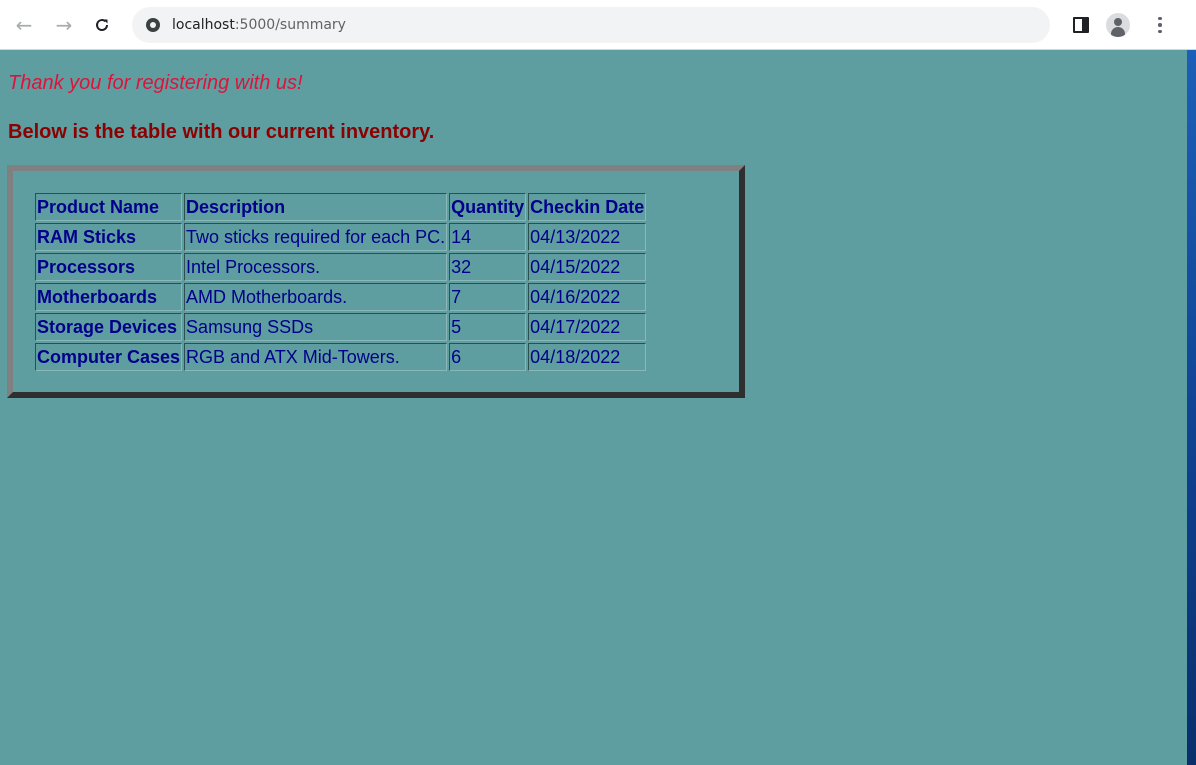 This screenshot has width=1196, height=765. Describe the element at coordinates (316, 267) in the screenshot. I see `cell-description: Intel Processors.` at that location.